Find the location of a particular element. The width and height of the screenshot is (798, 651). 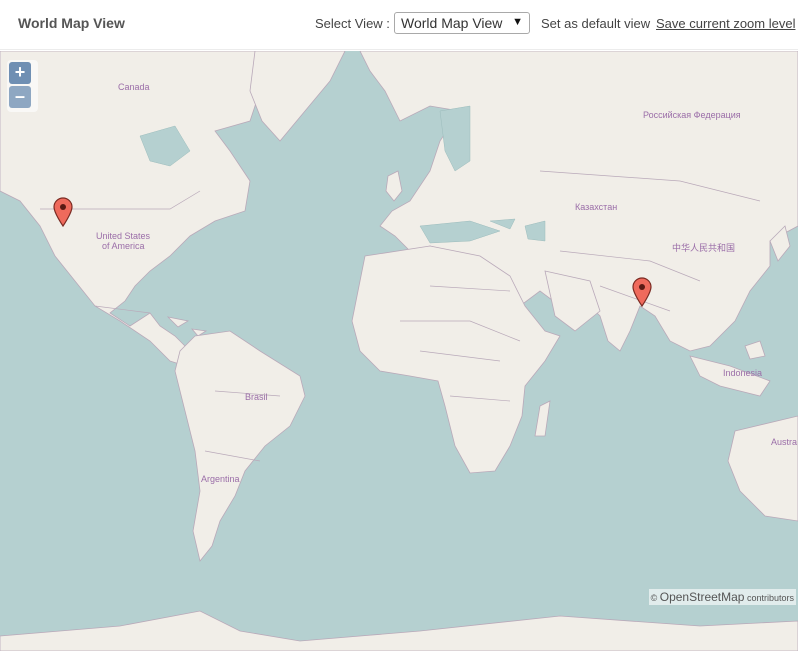

map-attribution: © OpenStreetMap contributors is located at coordinates (722, 597).